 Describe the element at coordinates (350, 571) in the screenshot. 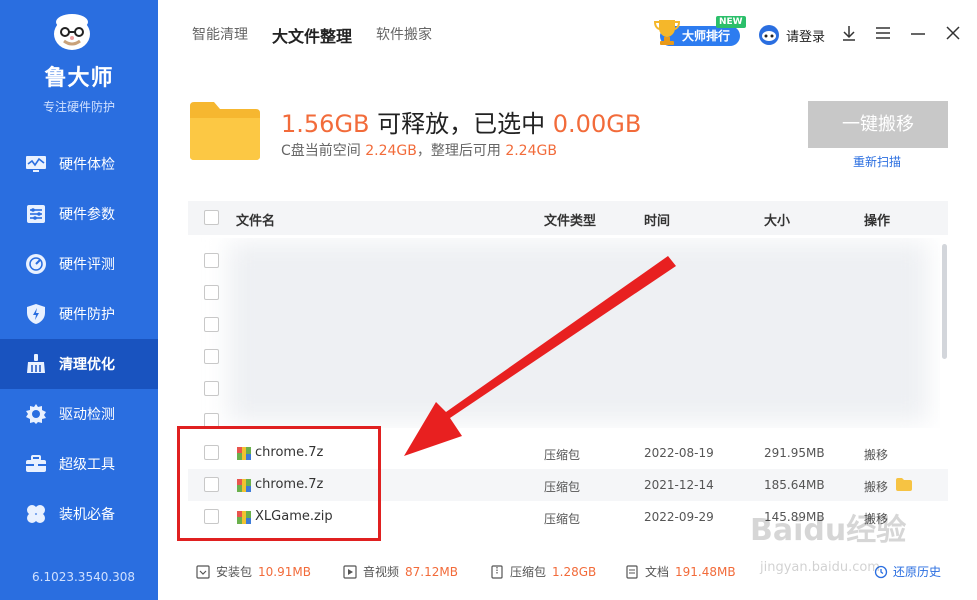

I see `media-icon` at that location.